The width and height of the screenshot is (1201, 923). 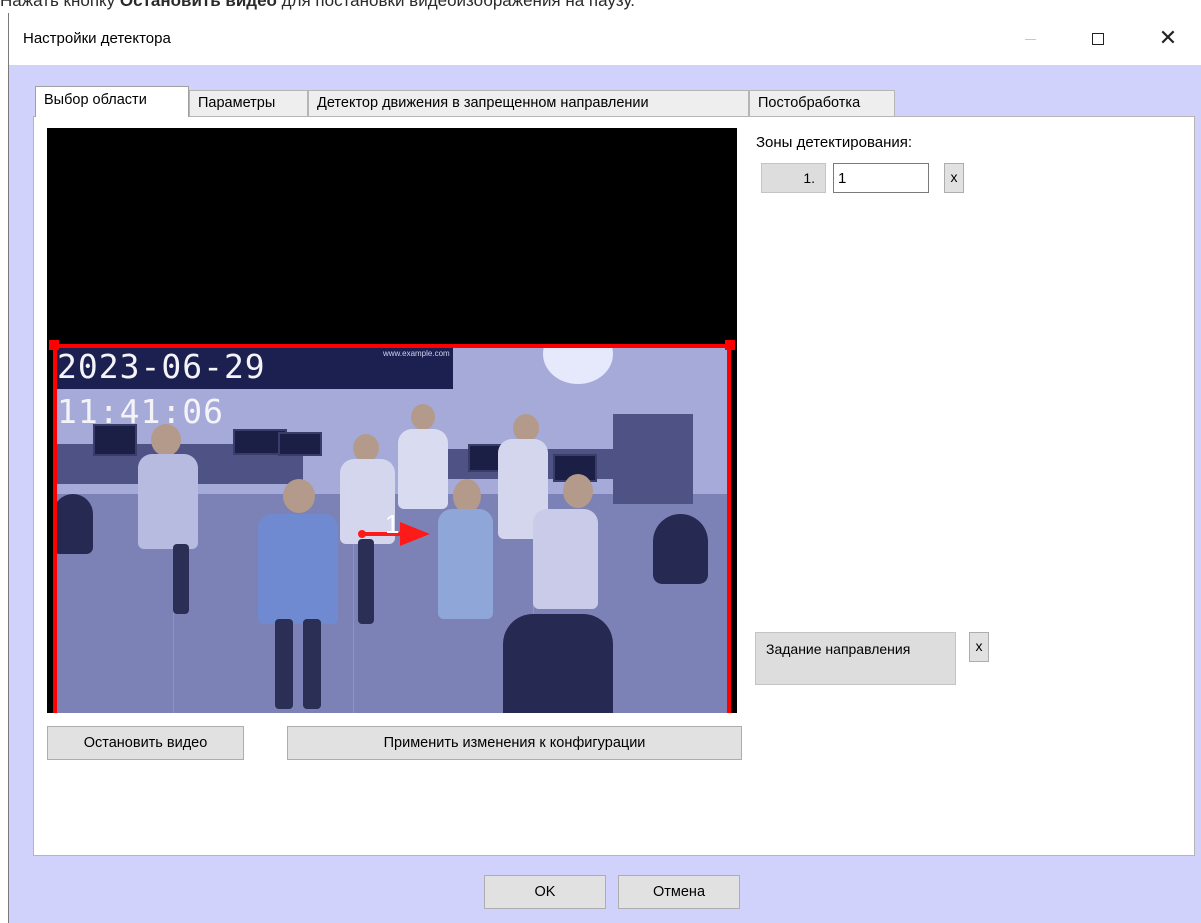 I want to click on zone-handle-top-left, so click(x=54, y=345).